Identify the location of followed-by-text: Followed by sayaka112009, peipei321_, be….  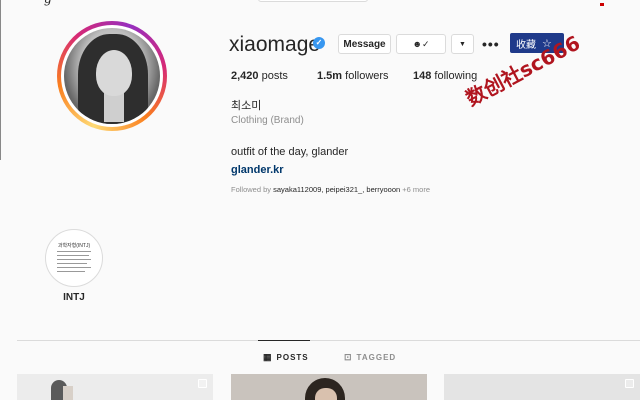
(330, 189).